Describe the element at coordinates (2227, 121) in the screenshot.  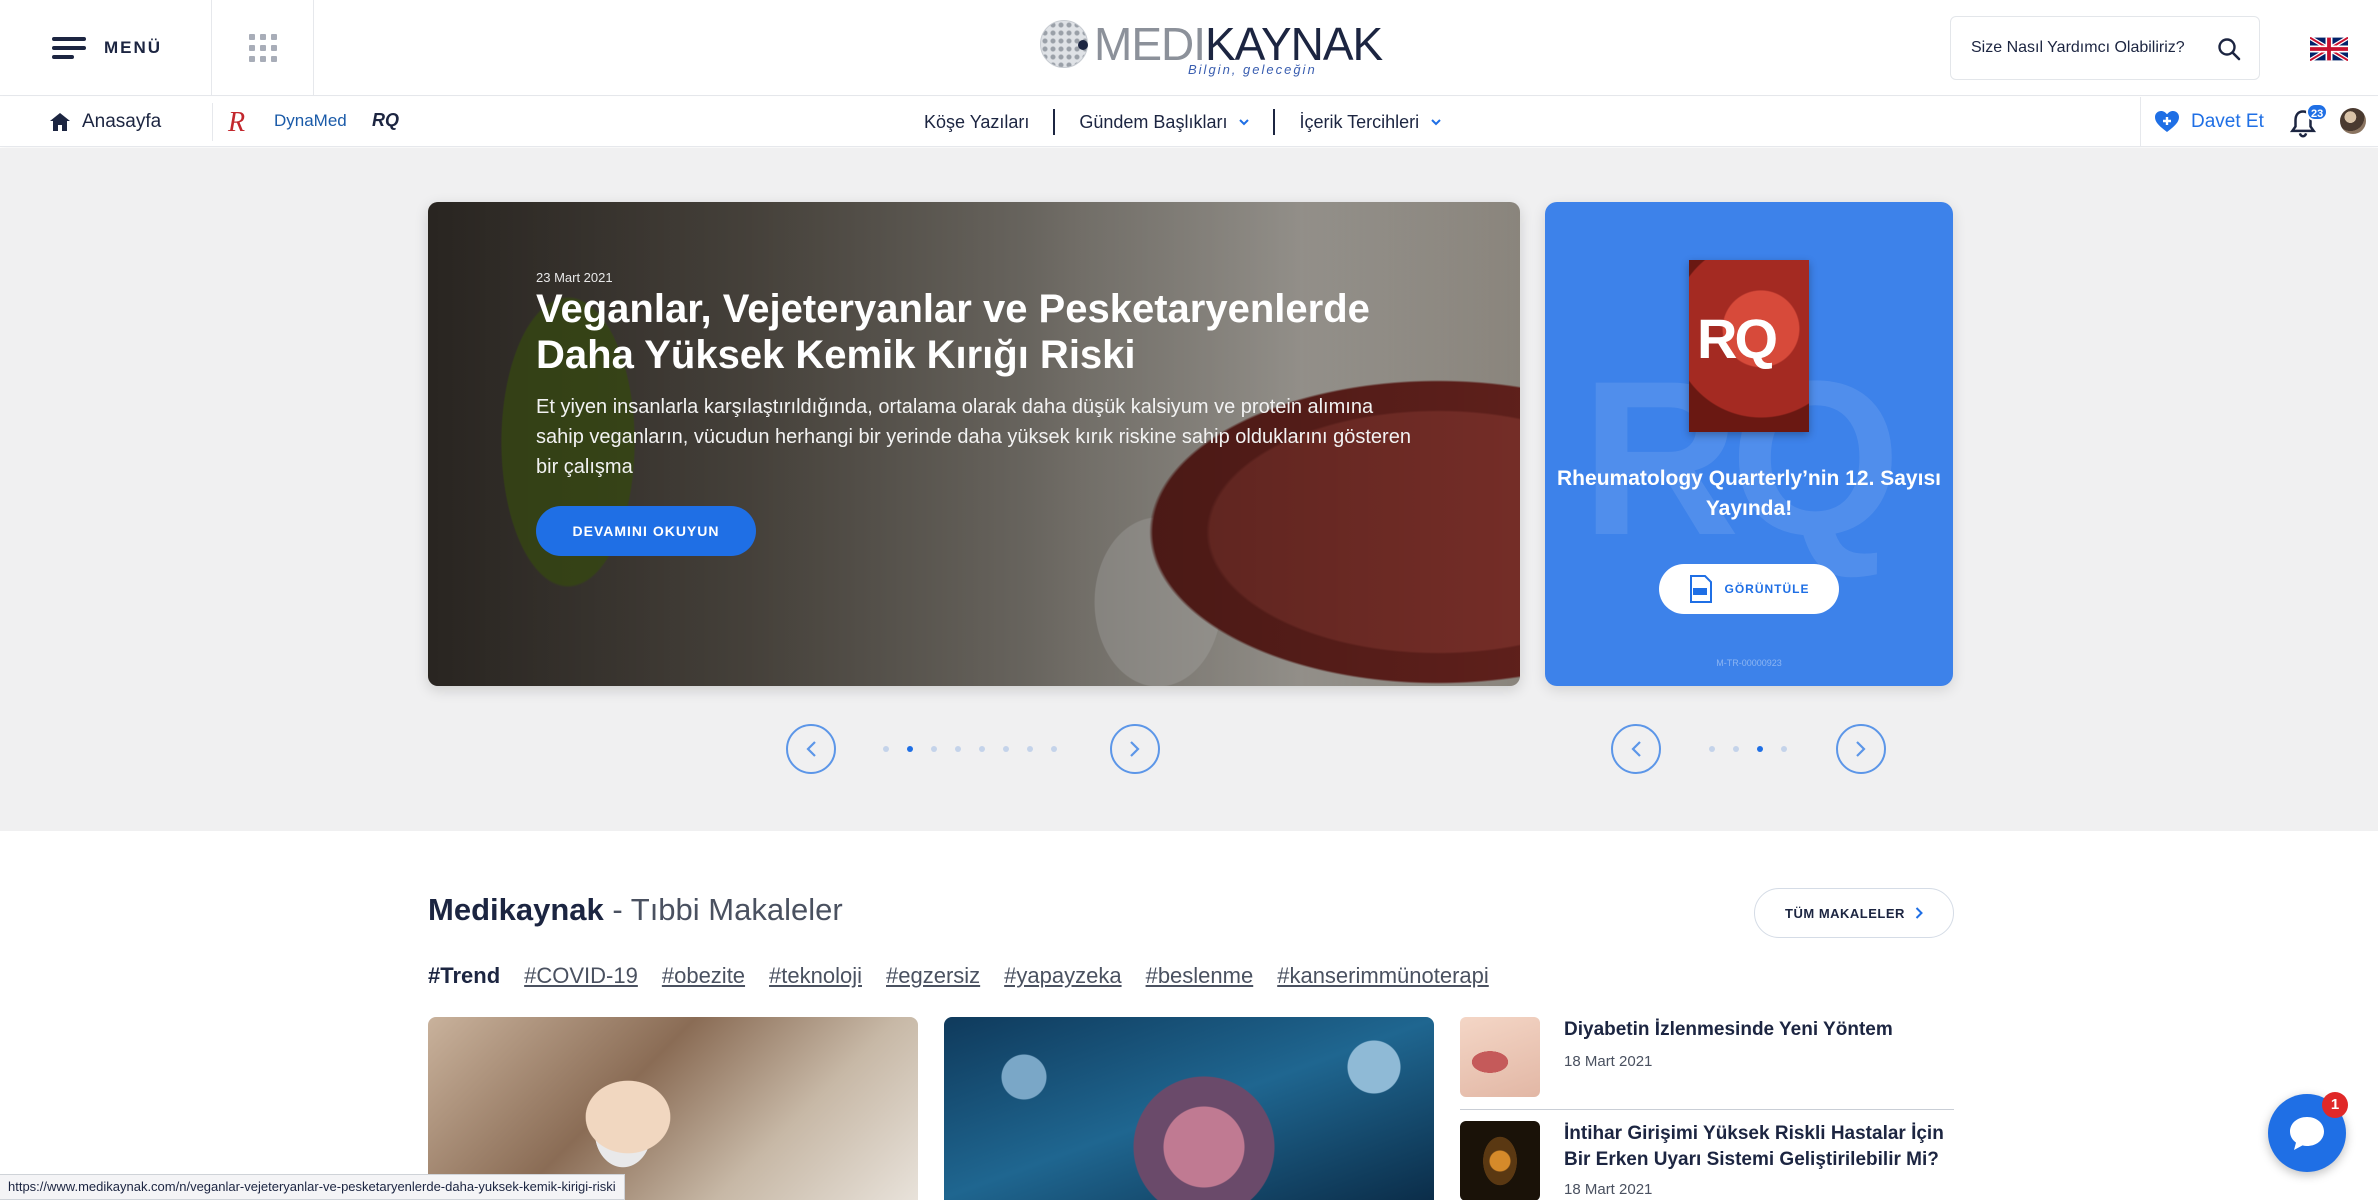
I see `invite-label: Davet Et` at that location.